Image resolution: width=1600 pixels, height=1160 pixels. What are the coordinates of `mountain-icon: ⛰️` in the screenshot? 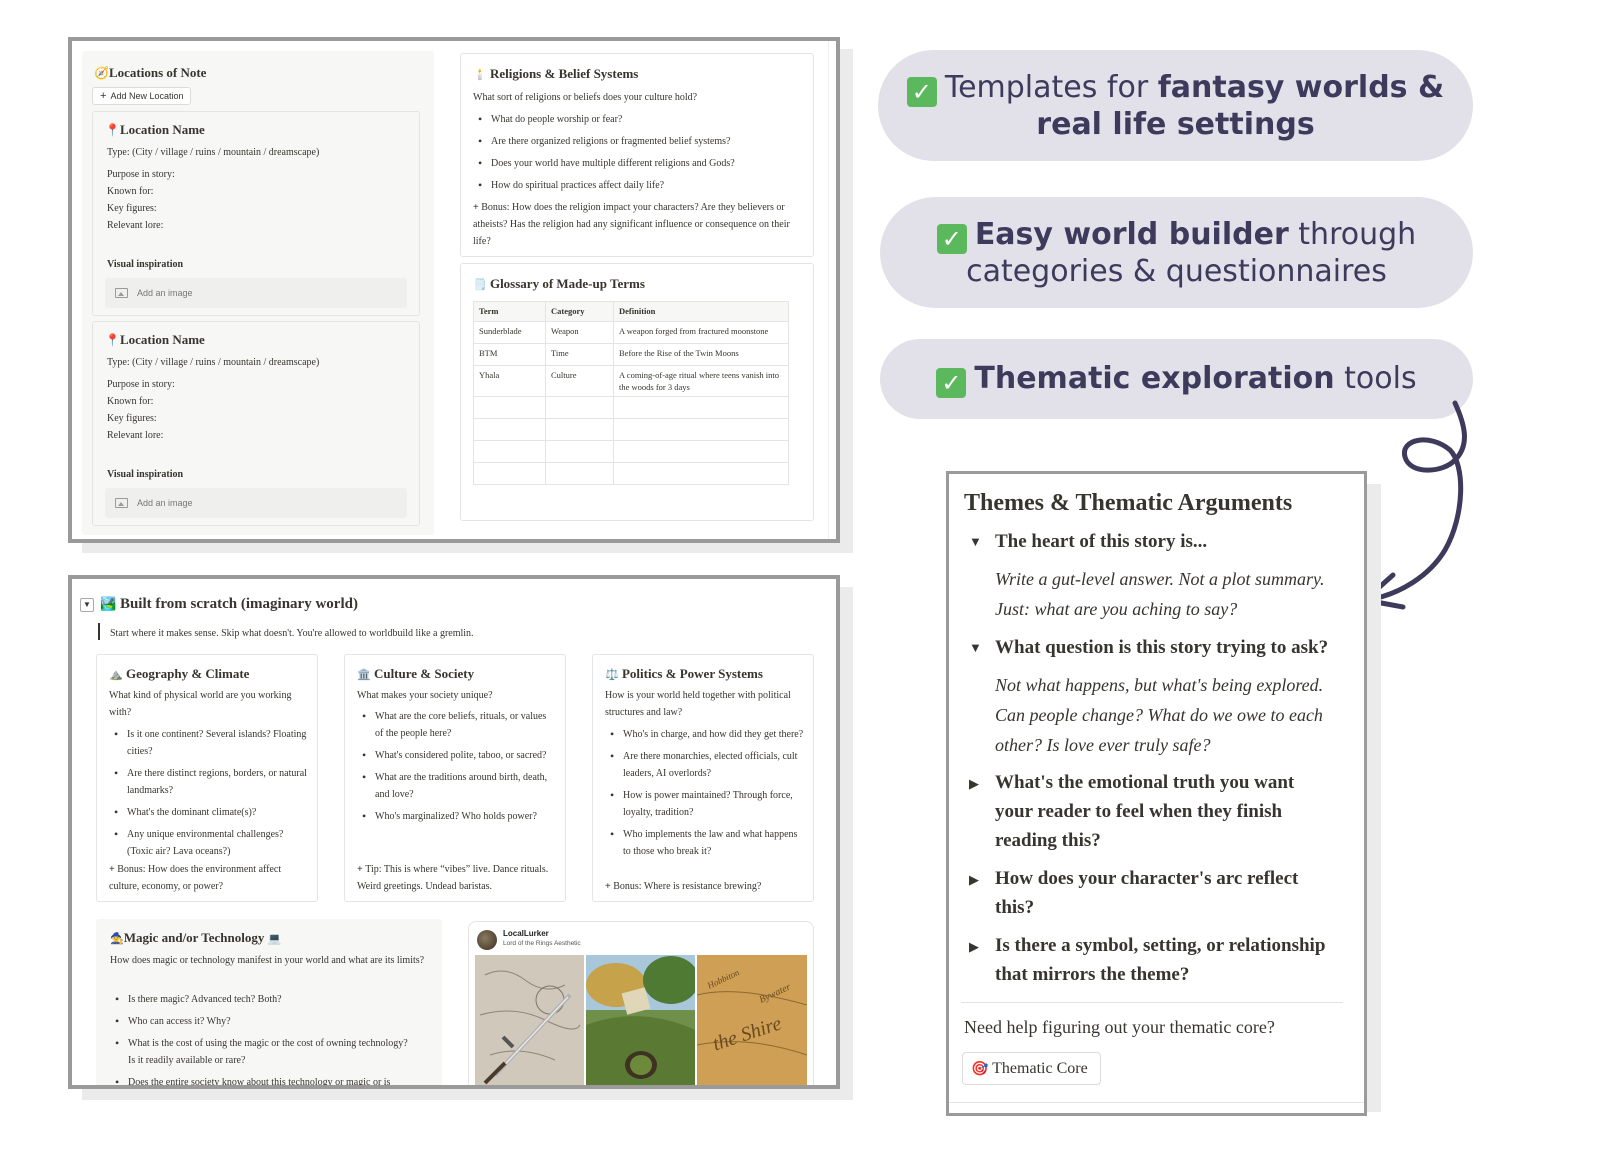 It's located at (116, 675).